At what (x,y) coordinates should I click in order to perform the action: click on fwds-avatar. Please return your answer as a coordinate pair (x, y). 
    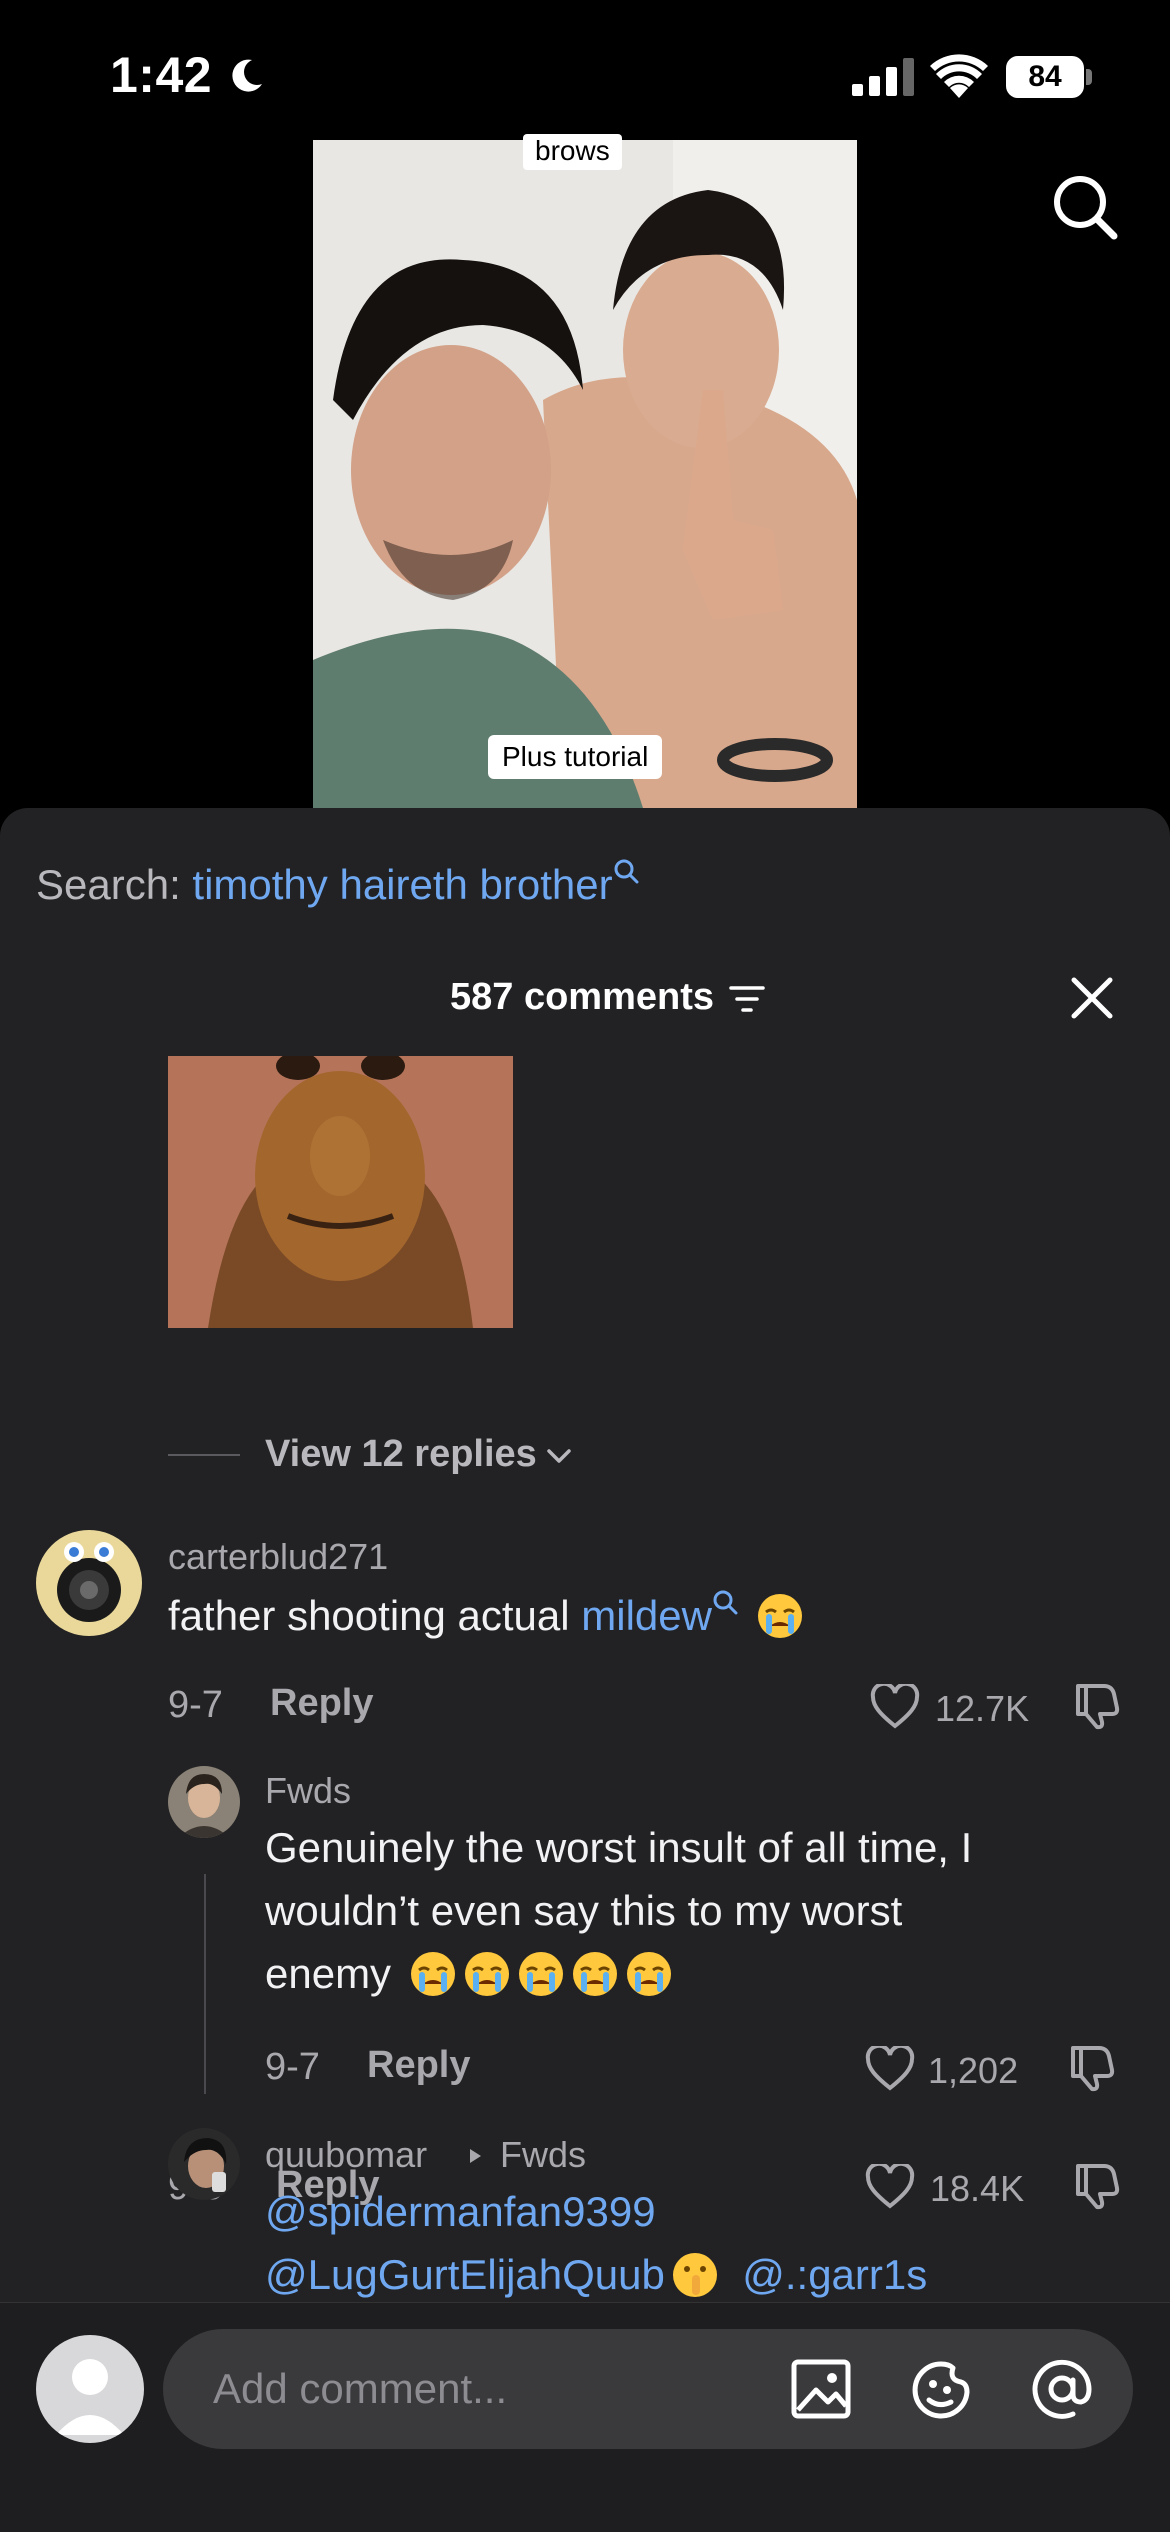
    Looking at the image, I should click on (204, 1802).